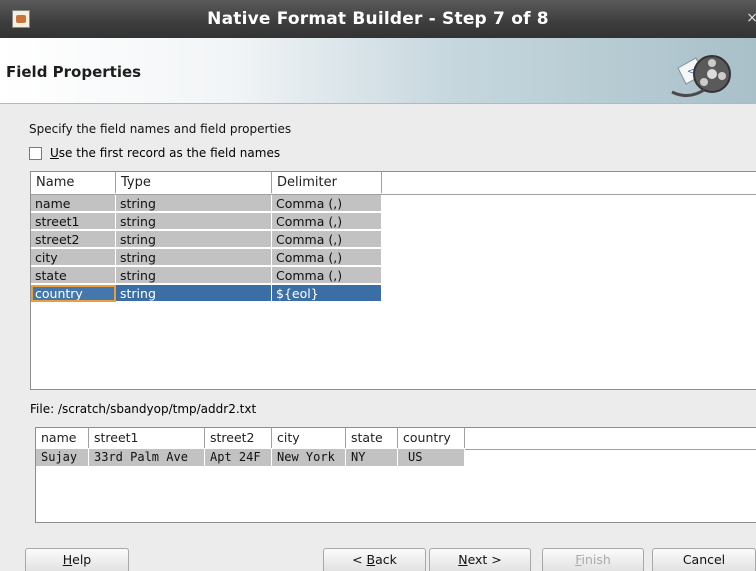 This screenshot has width=756, height=571. I want to click on preview-column-header: street2, so click(238, 438).